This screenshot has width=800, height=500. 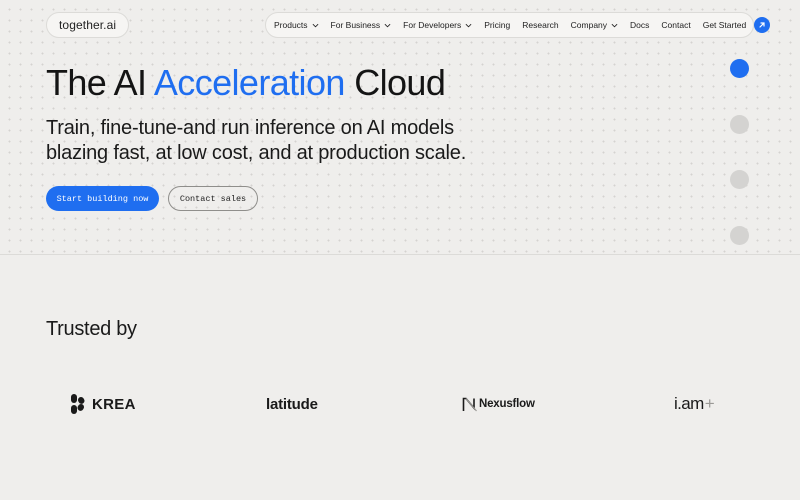 I want to click on get-started-label: Get Started, so click(x=724, y=25).